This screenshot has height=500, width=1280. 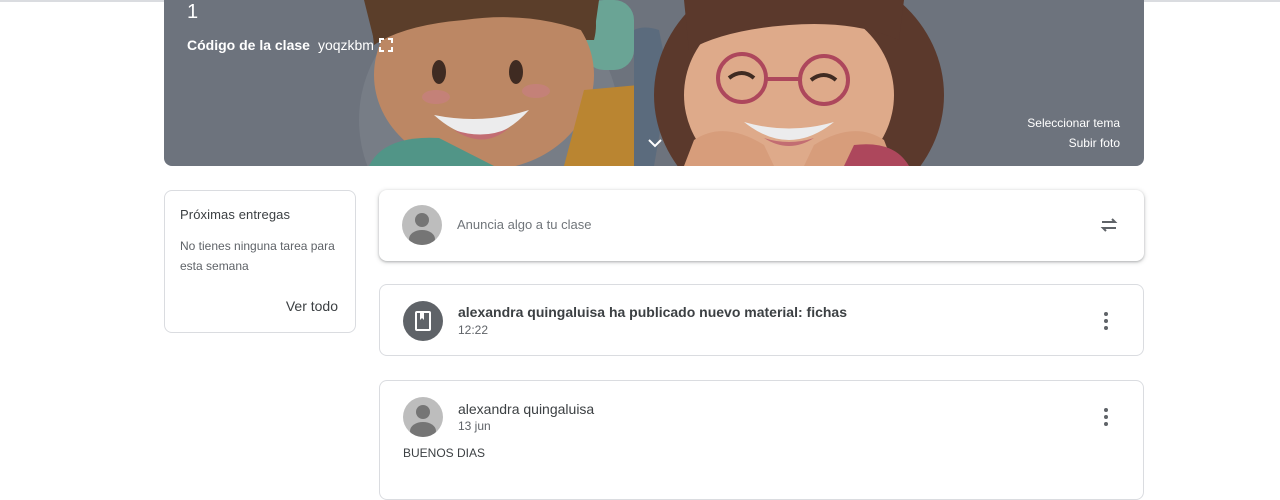 I want to click on upload-photo-link: Subir foto, so click(x=1073, y=143).